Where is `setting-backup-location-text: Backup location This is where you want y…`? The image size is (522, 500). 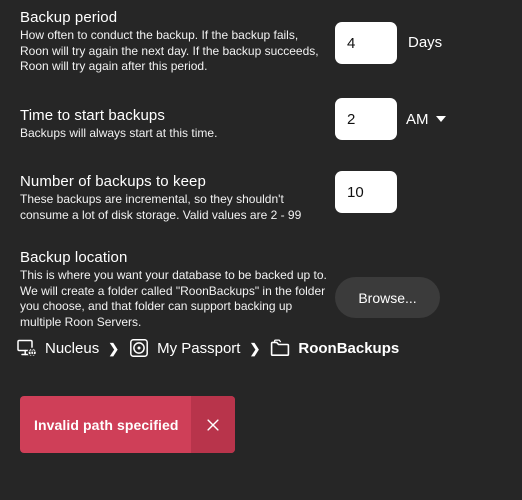
setting-backup-location-text: Backup location This is where you want y… is located at coordinates (175, 289).